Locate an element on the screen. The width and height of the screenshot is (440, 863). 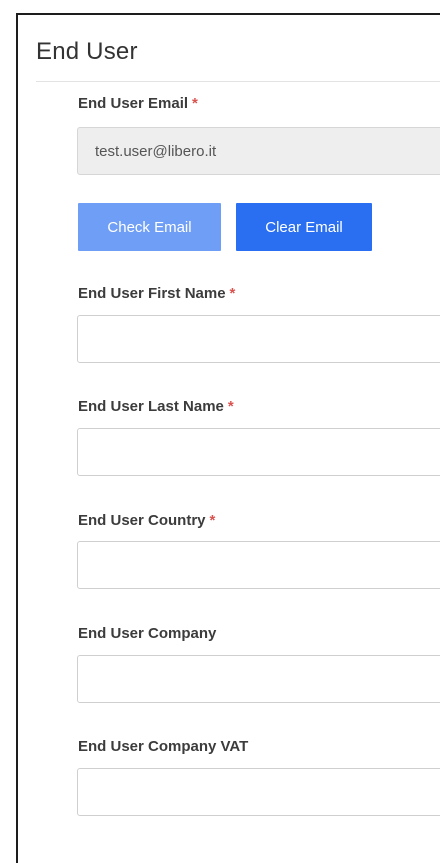
email-label: End User Email * is located at coordinates (138, 103).